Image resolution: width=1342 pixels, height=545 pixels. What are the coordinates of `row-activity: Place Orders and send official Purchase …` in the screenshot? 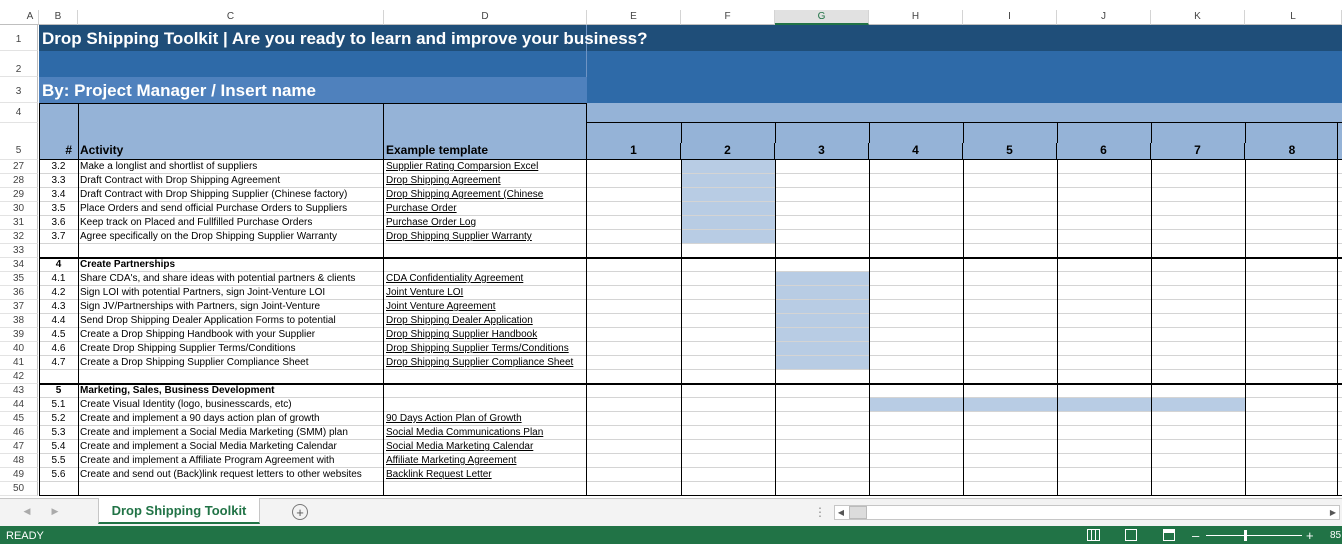 It's located at (231, 209).